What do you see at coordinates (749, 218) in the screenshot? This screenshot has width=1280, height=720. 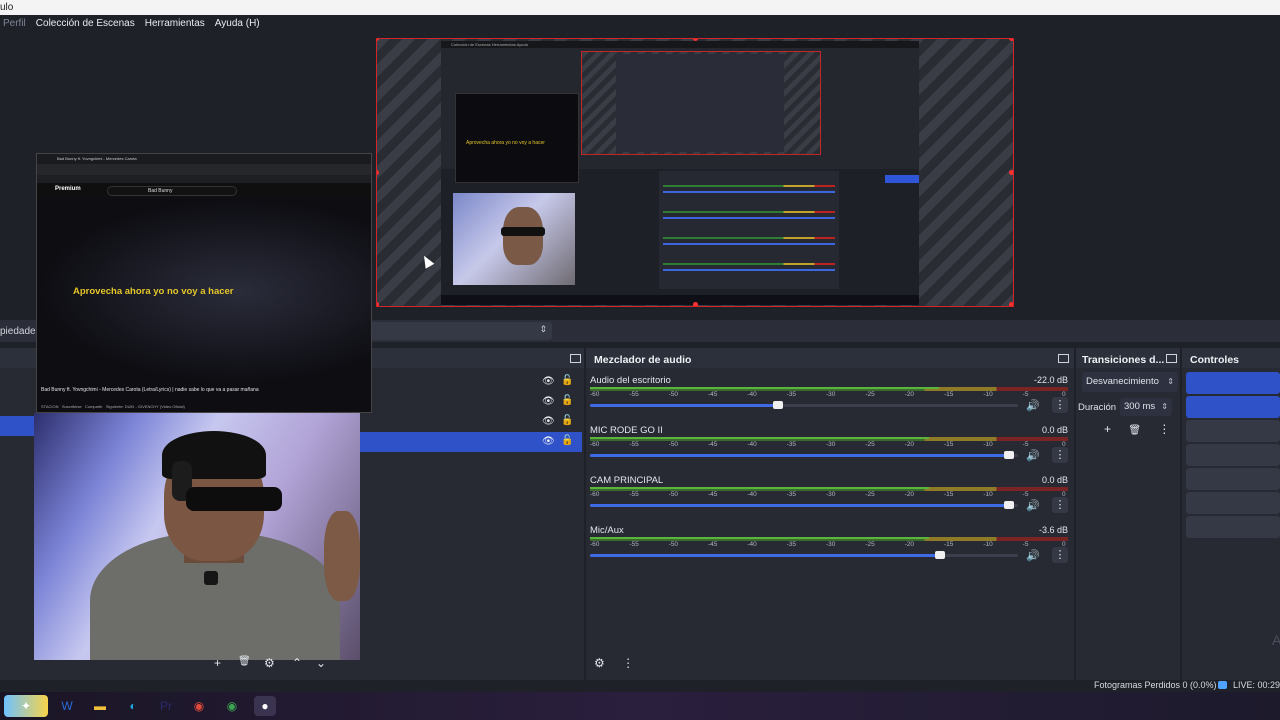 I see `inner-slider` at bounding box center [749, 218].